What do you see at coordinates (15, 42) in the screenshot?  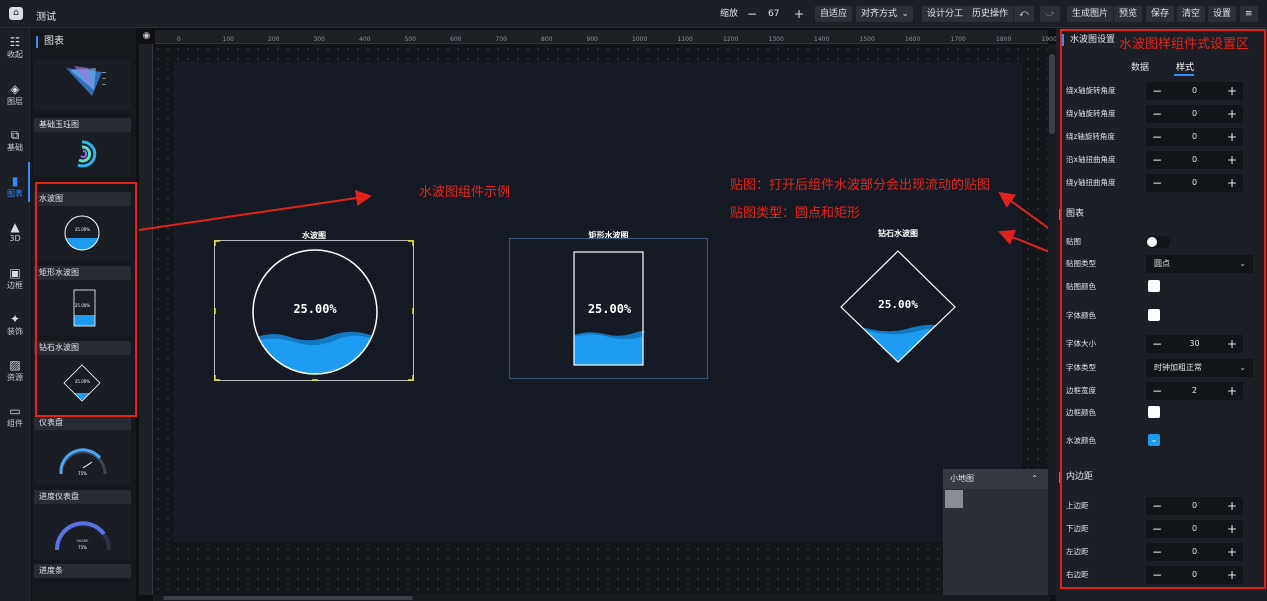 I see `collapse-icon: ☷` at bounding box center [15, 42].